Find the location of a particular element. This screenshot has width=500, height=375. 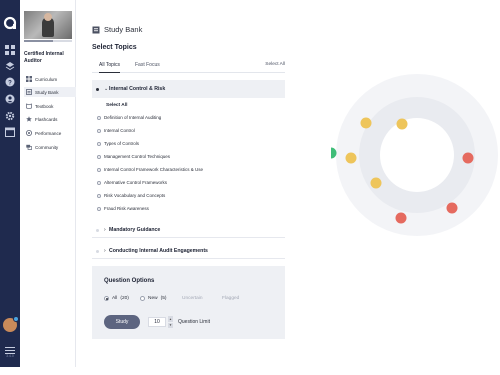

study-button: Study is located at coordinates (122, 322).